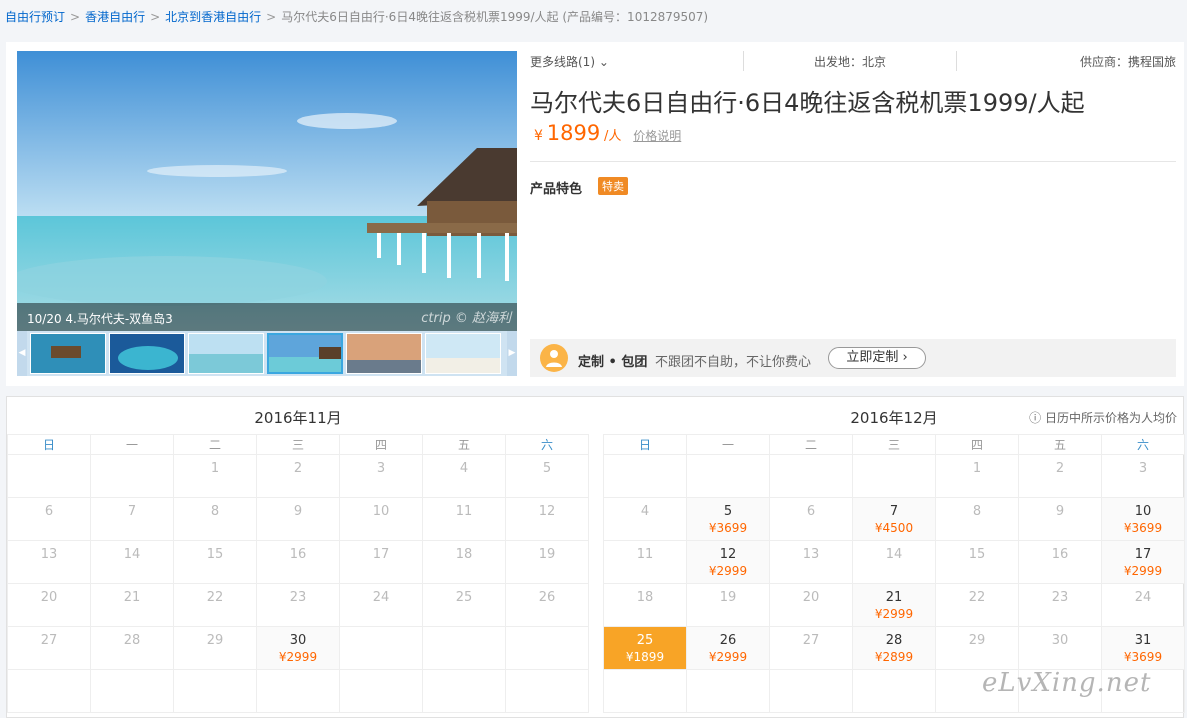 The height and width of the screenshot is (718, 1187). I want to click on breadcrumb-current: 马尔代夫6日自由行·6日4晚往返含税机票1999/人起, so click(420, 17).